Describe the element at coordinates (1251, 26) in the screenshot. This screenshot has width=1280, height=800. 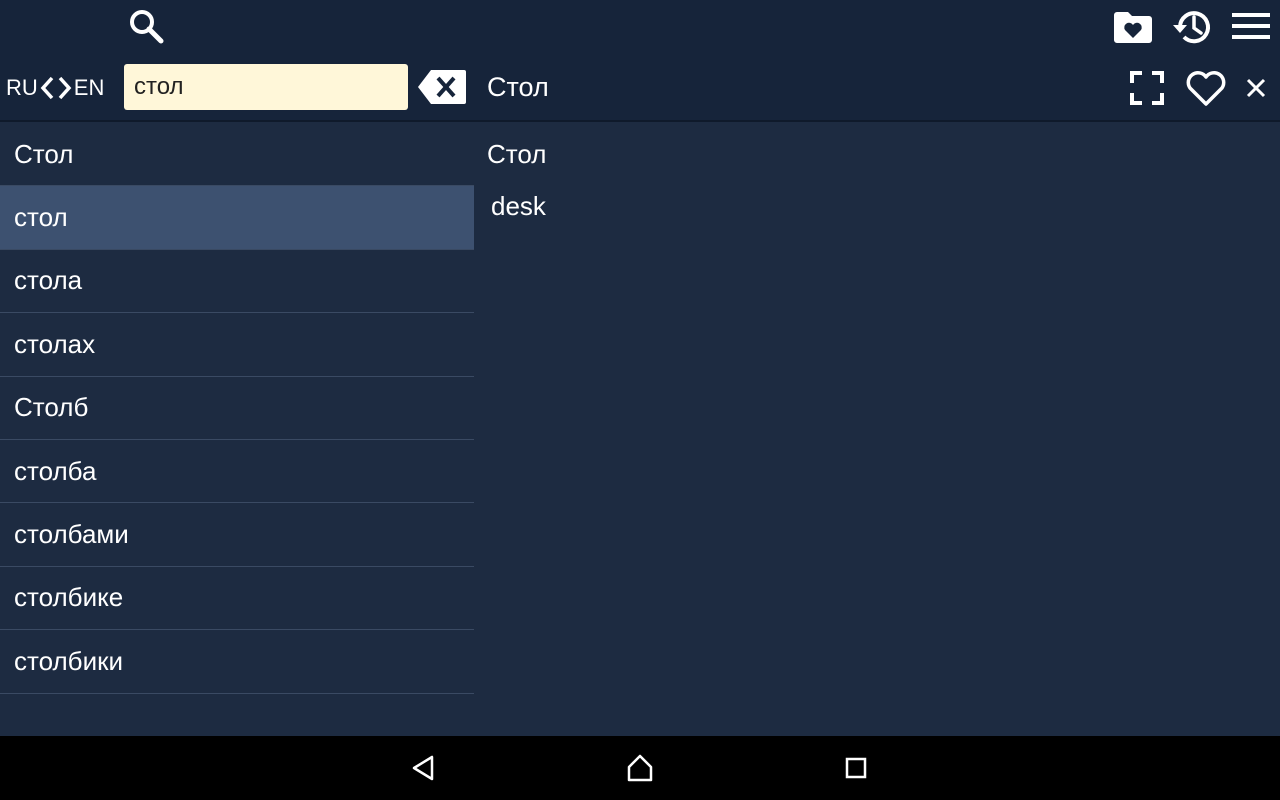
I see `hamburger-menu-icon` at that location.